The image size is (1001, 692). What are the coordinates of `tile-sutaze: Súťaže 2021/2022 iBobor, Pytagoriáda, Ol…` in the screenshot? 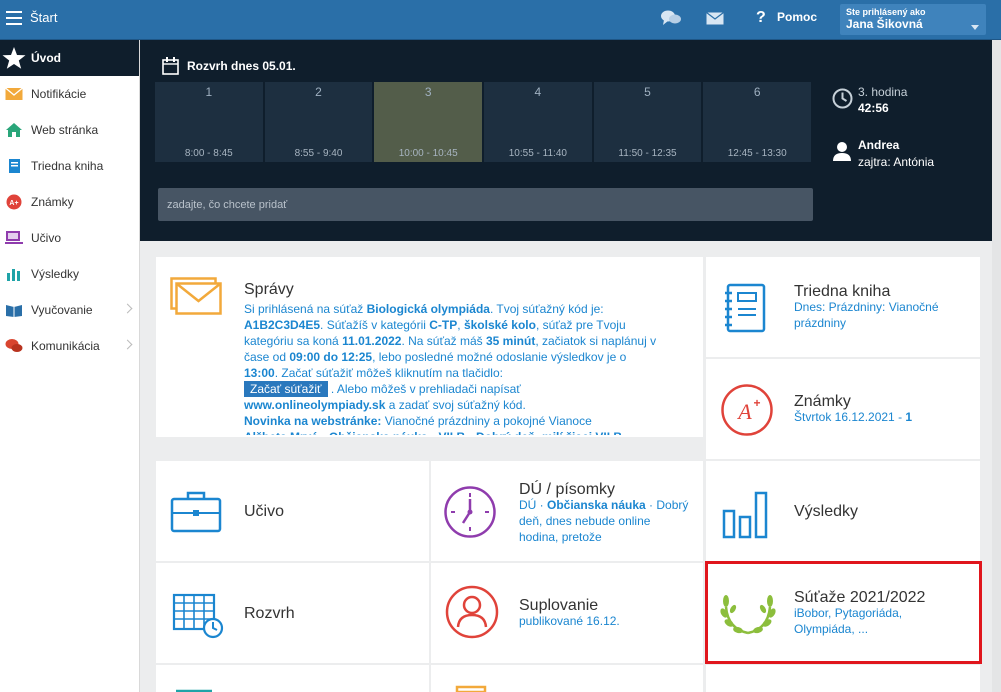 It's located at (843, 613).